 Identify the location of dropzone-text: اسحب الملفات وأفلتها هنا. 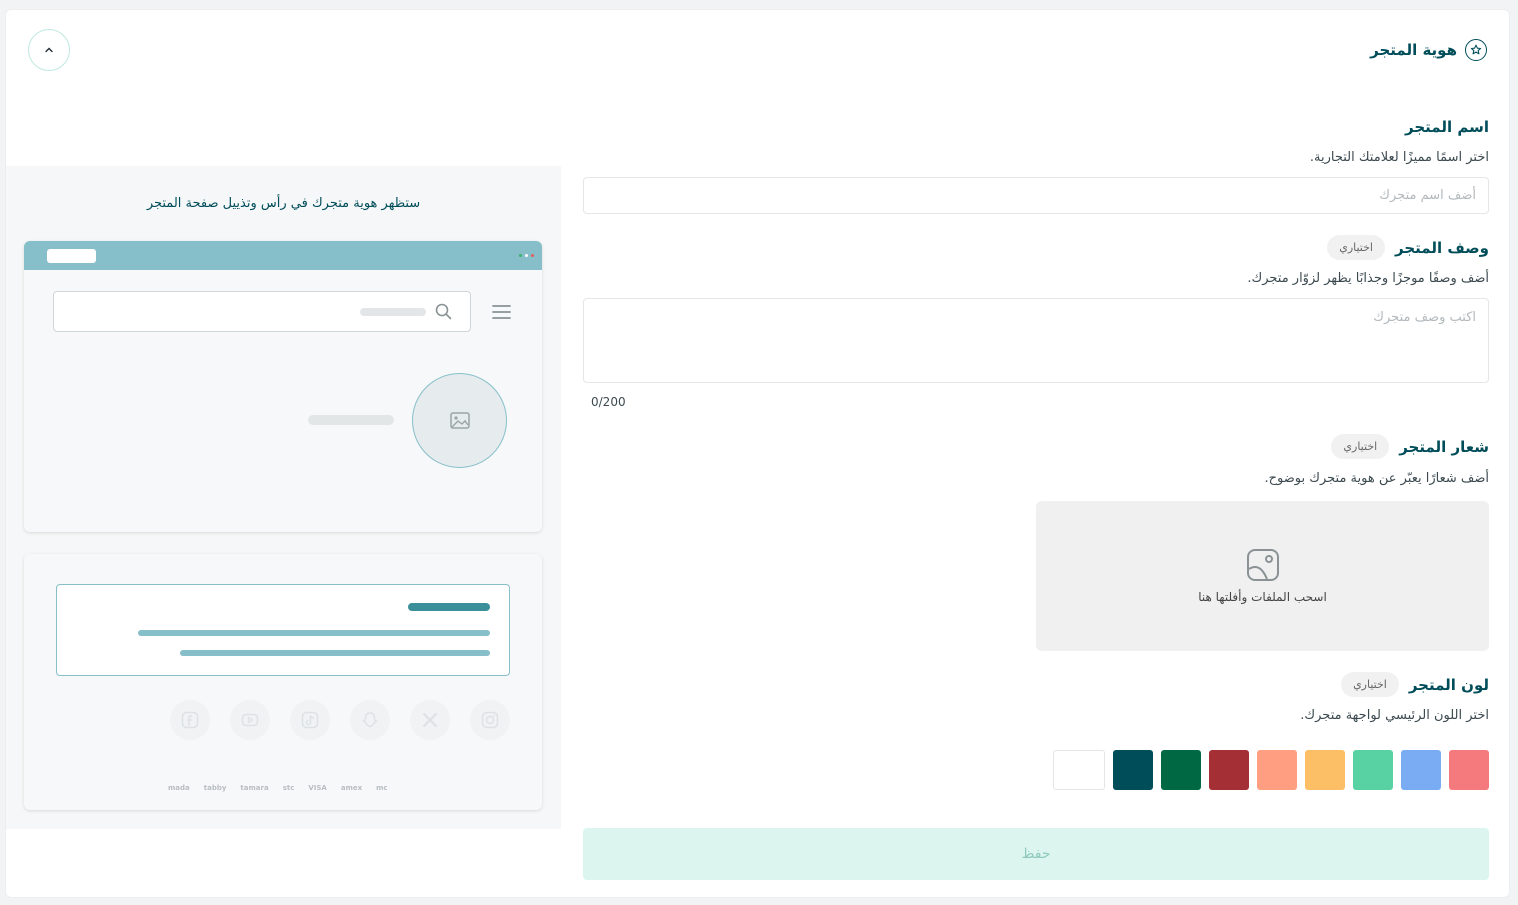
(1262, 597).